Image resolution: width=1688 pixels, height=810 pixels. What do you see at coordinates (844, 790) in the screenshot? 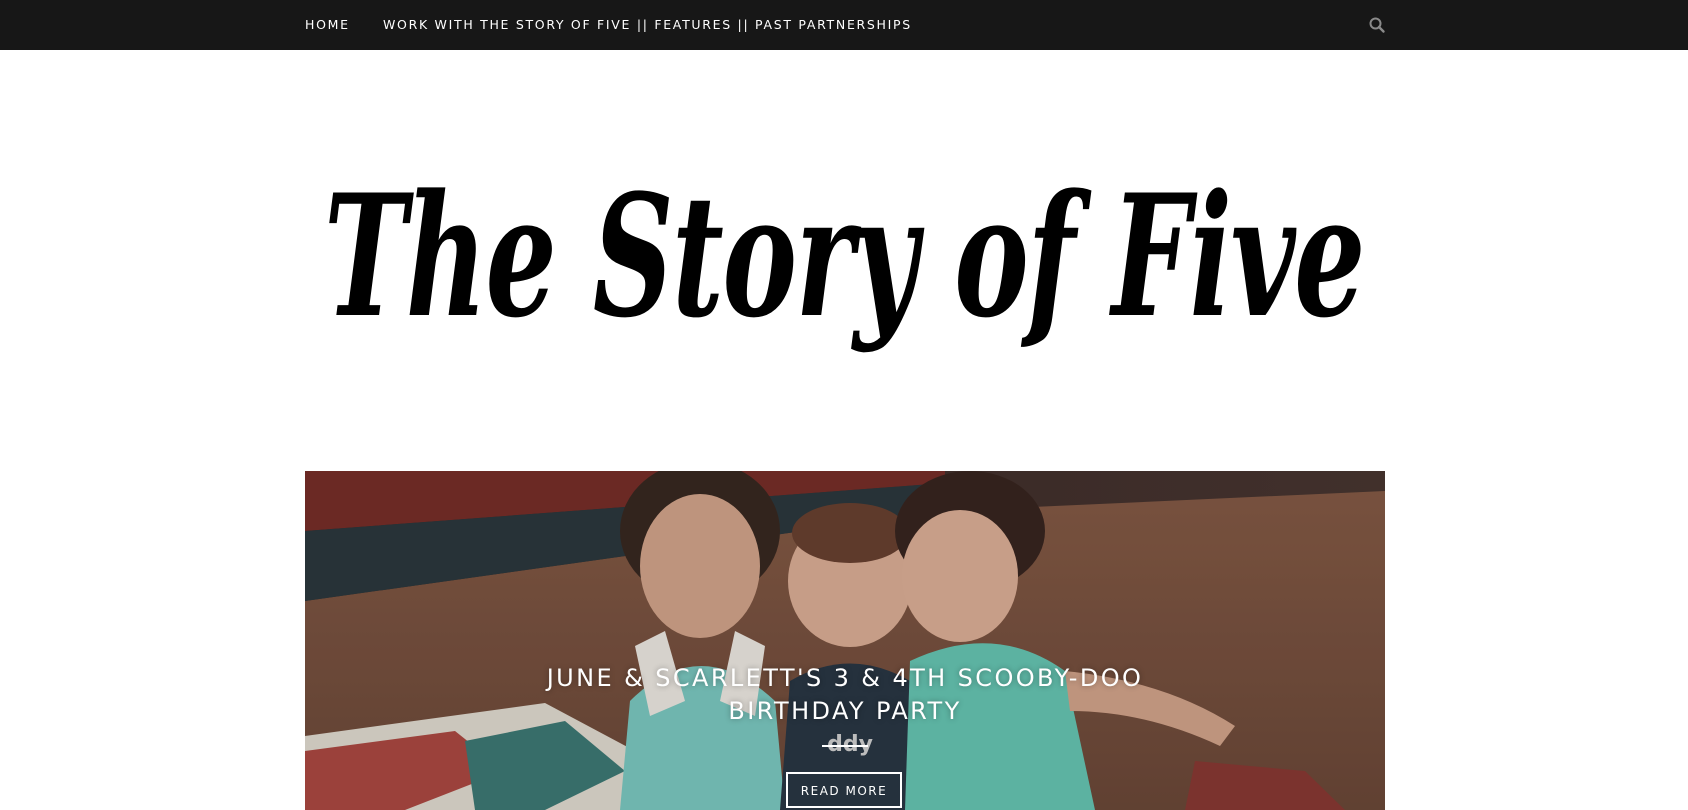
I see `read-more-button: READ MORE` at bounding box center [844, 790].